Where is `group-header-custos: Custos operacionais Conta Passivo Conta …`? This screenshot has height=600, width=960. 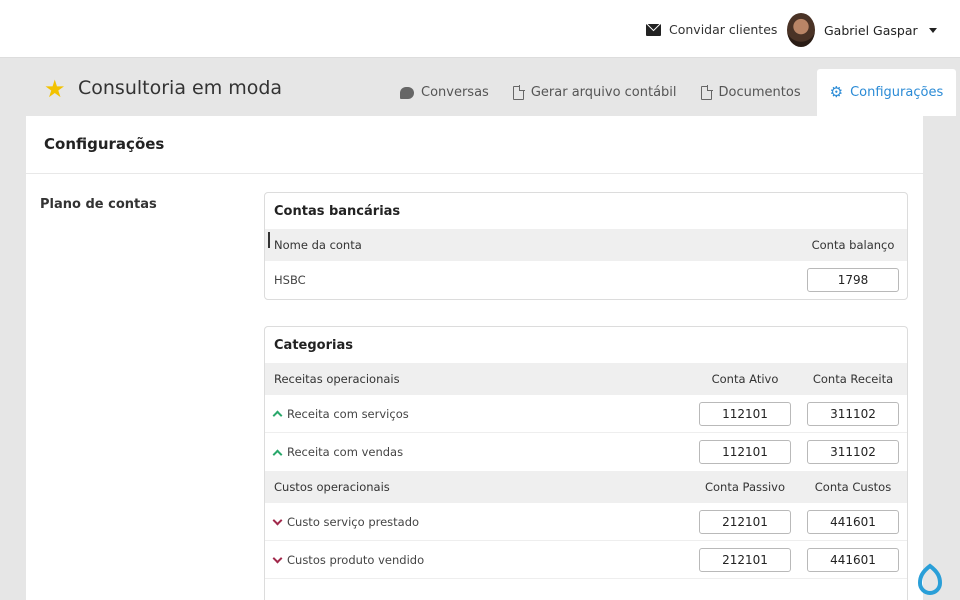 group-header-custos: Custos operacionais Conta Passivo Conta … is located at coordinates (586, 487).